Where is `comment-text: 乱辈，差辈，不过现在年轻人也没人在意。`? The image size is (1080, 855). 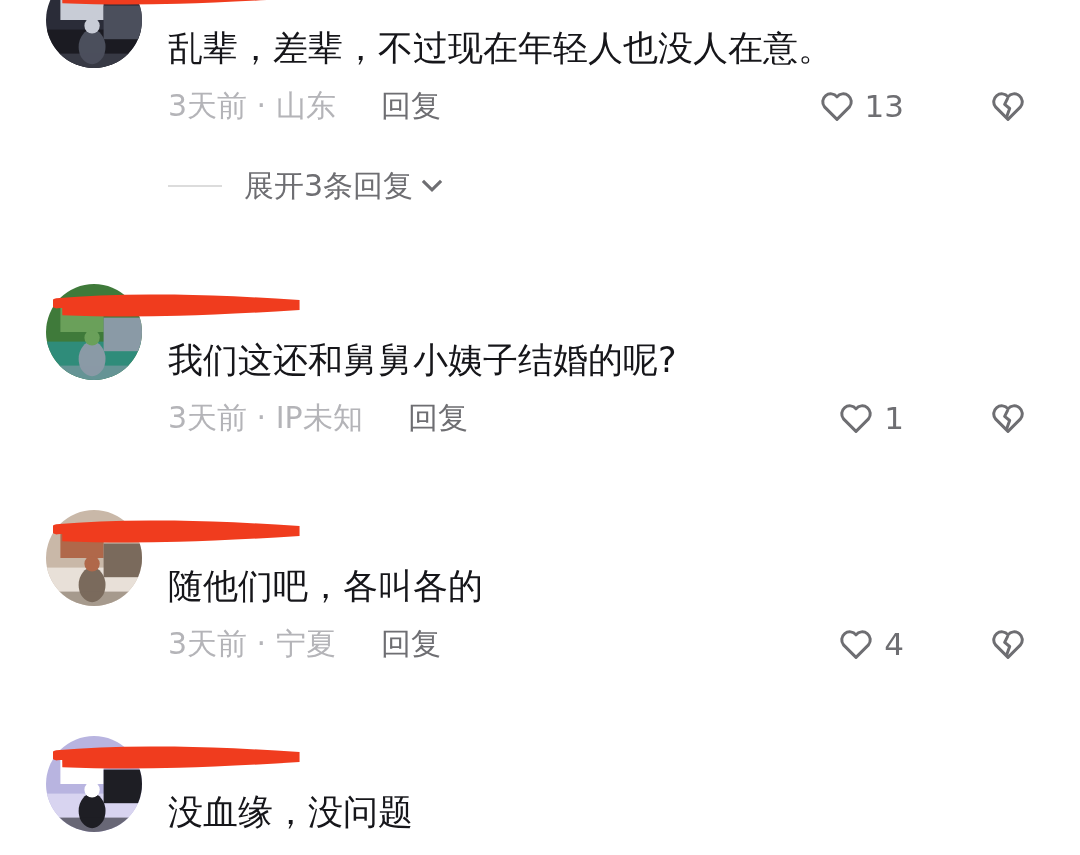
comment-text: 乱辈，差辈，不过现在年轻人也没人在意。 is located at coordinates (501, 48).